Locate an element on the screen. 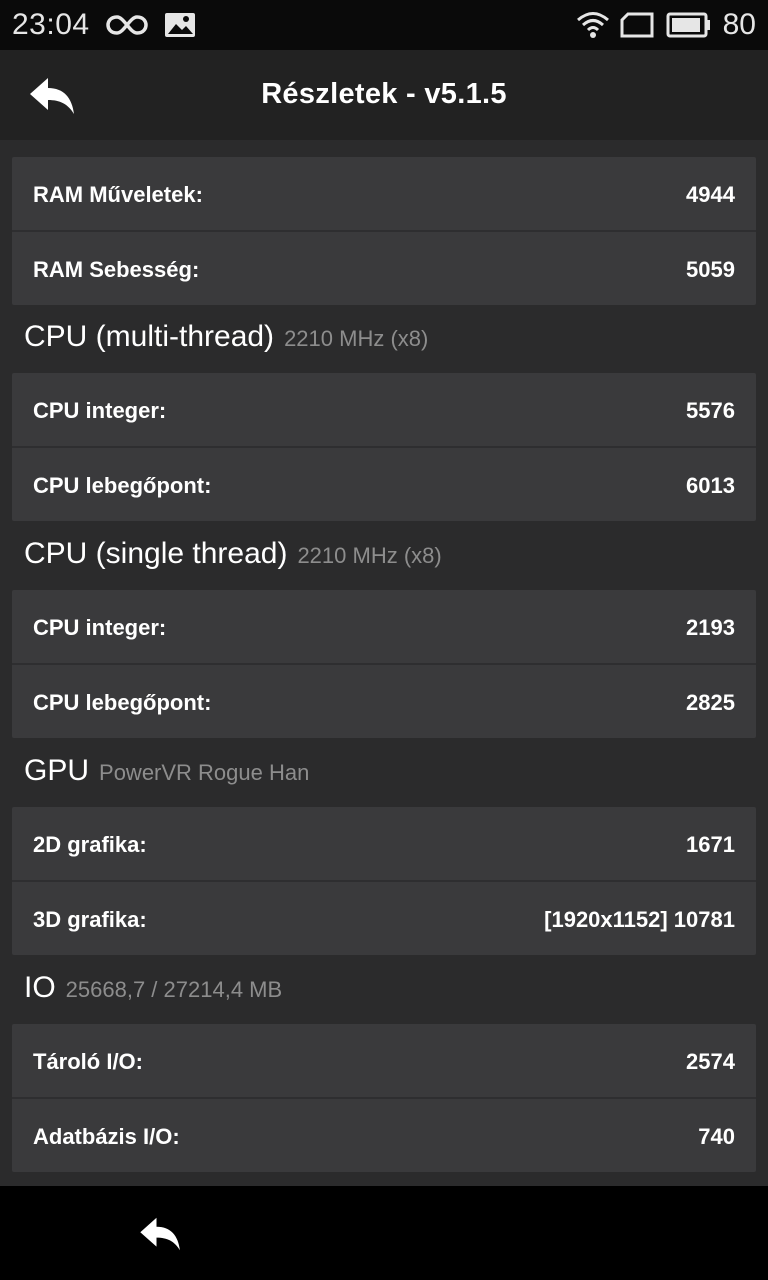 The width and height of the screenshot is (768, 1280). list-item: Adatbázis I/O: 740 is located at coordinates (384, 1134).